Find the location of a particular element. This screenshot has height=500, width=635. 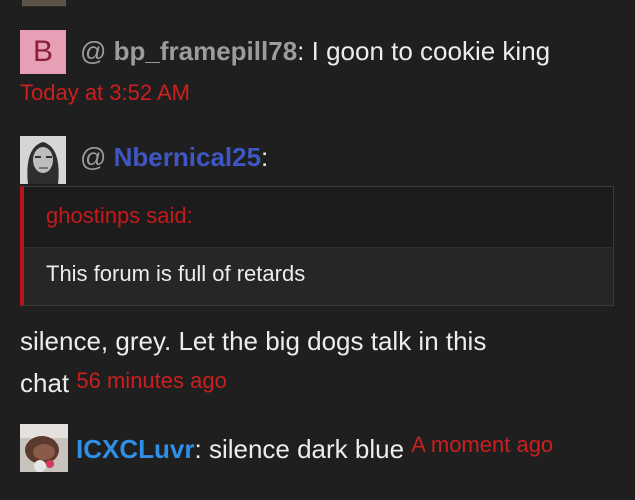

timestamp: 56 minutes ago is located at coordinates (151, 380).